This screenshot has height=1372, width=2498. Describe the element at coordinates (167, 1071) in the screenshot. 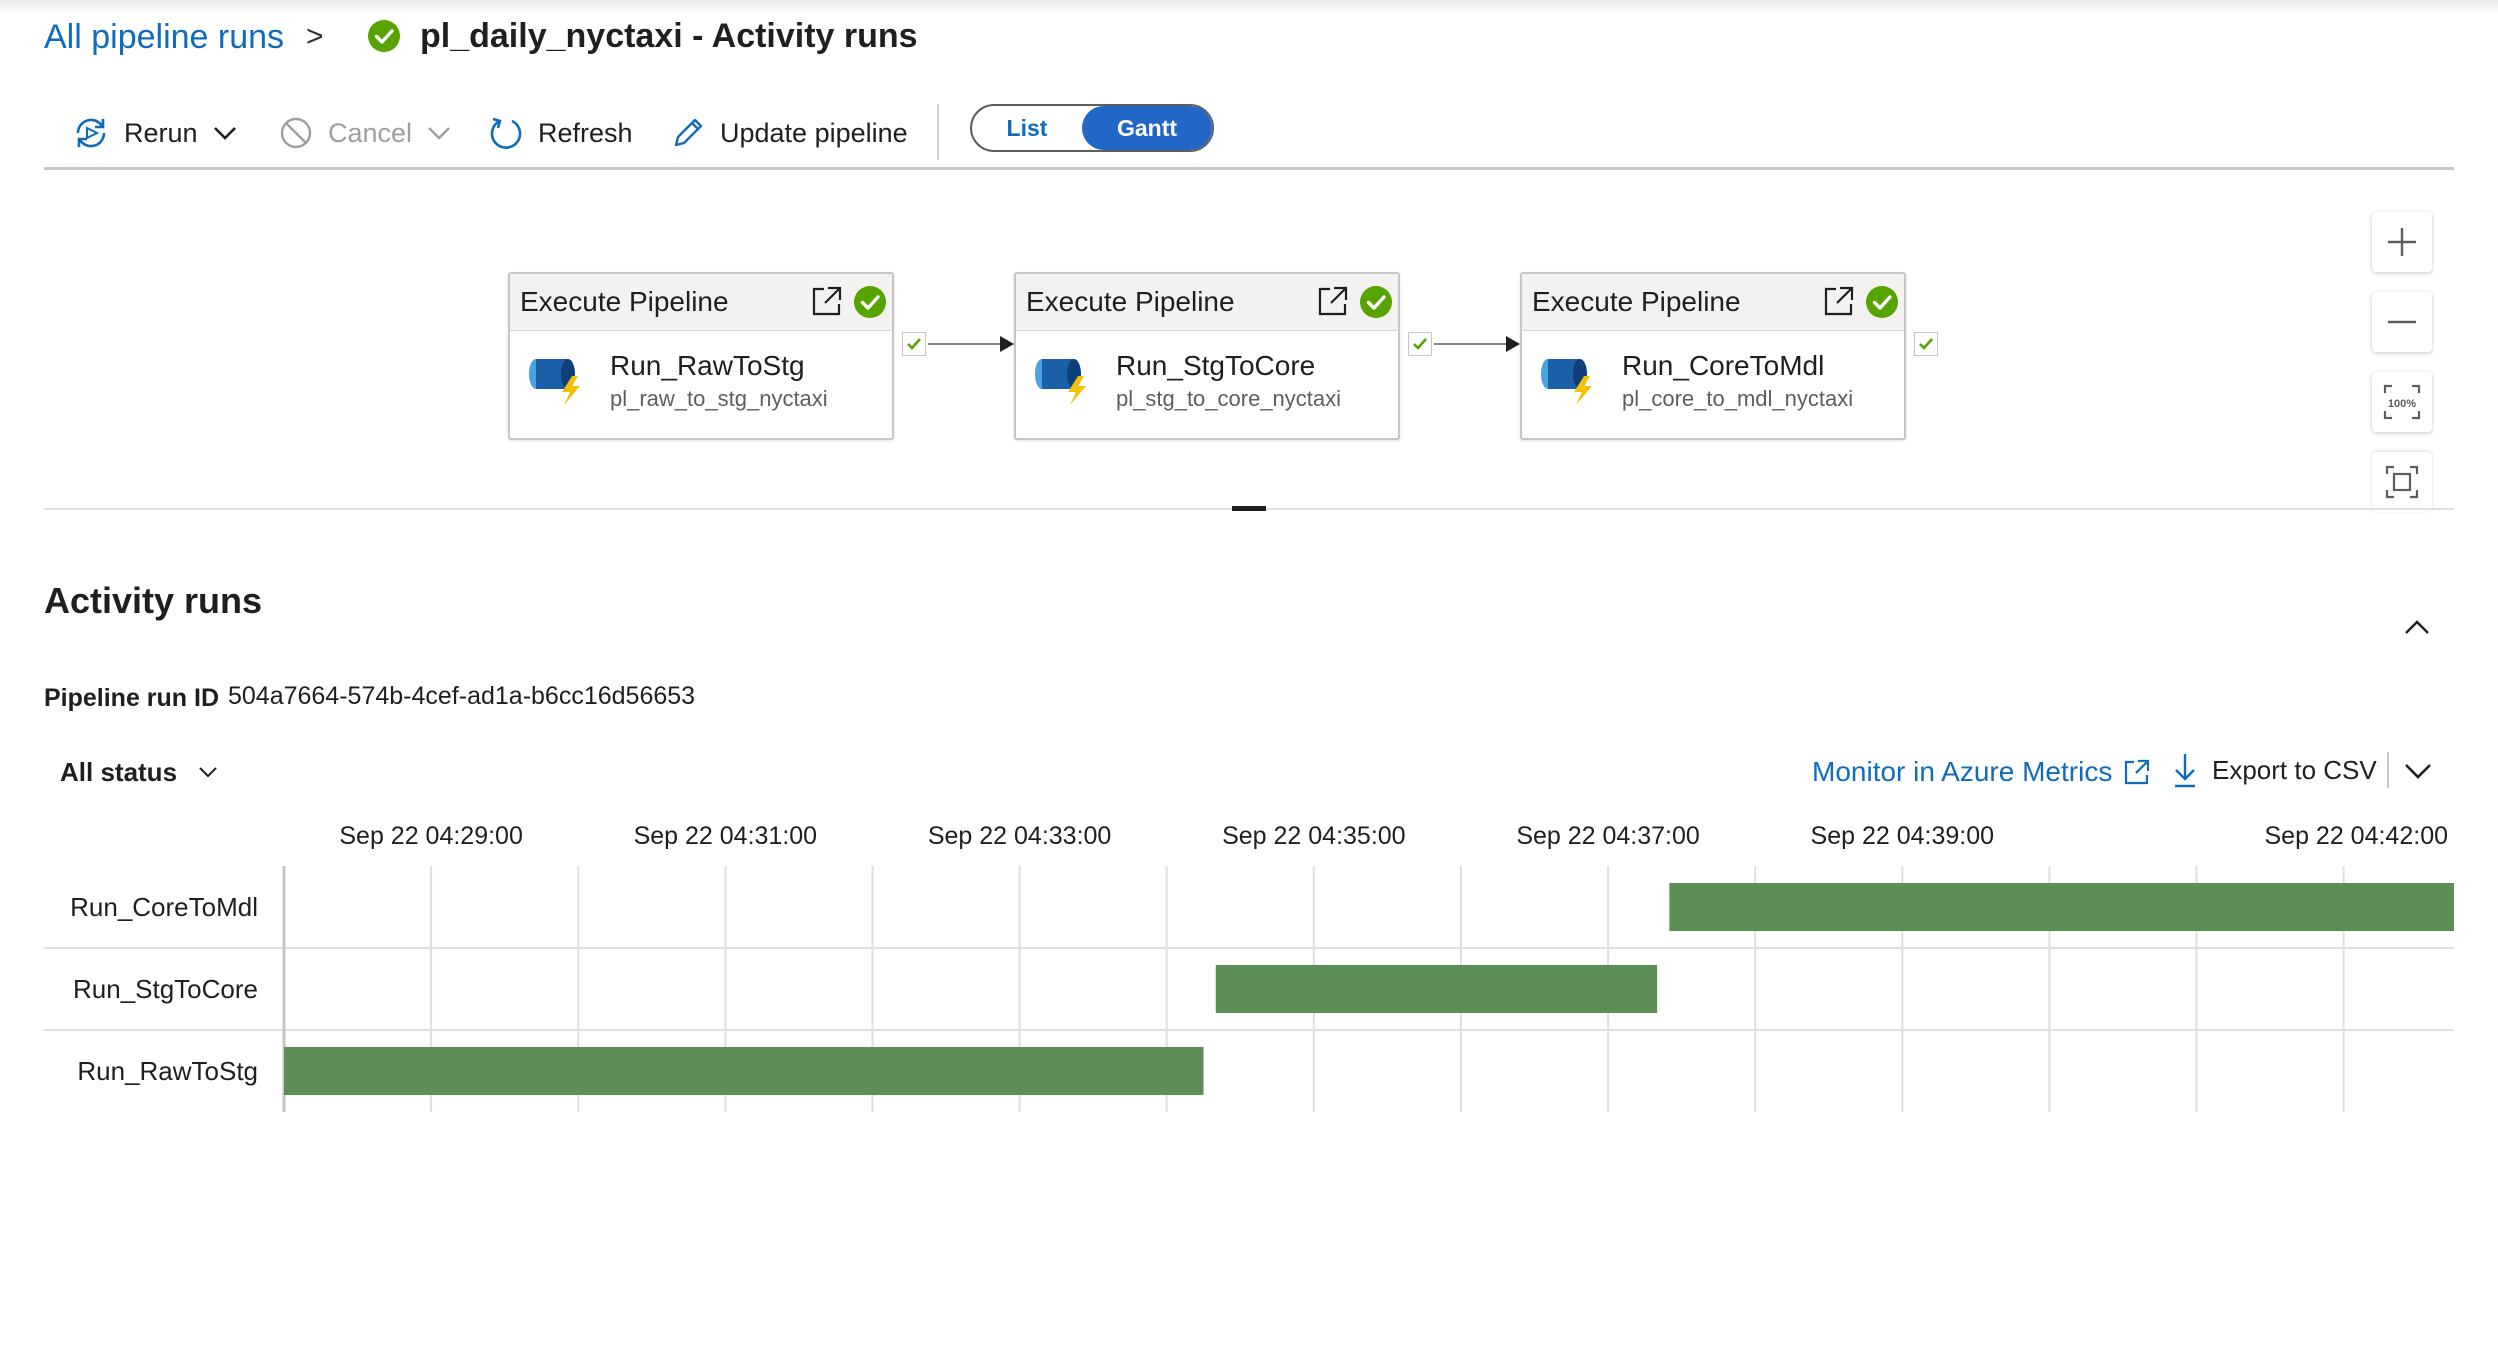

I see `gantt-row-label: Run_RawToStg` at that location.